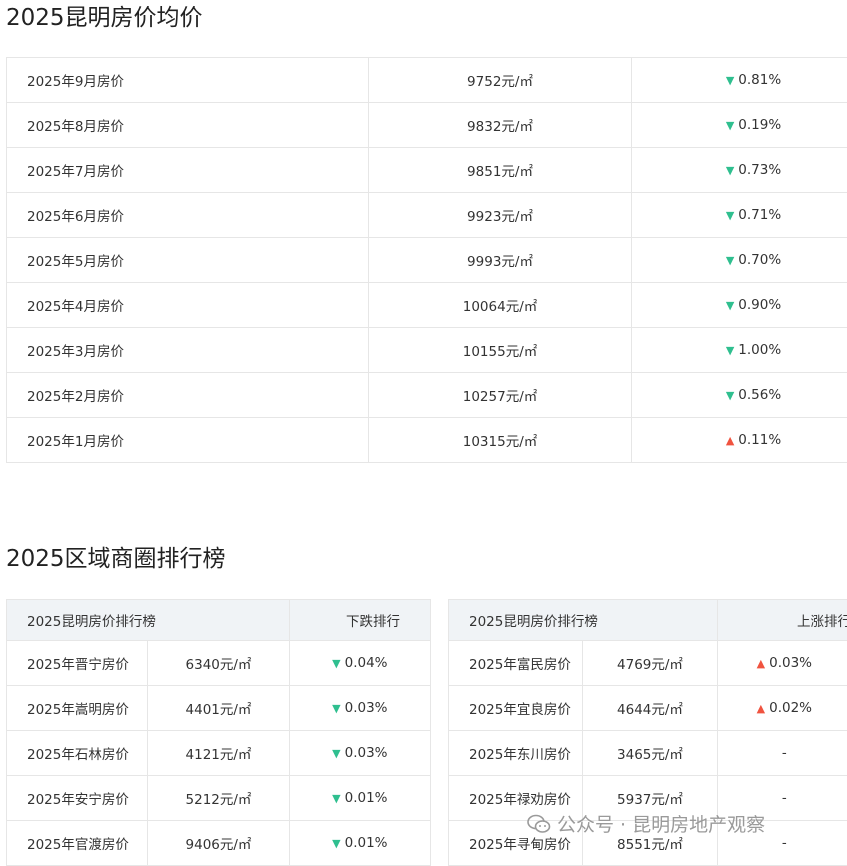 This screenshot has width=847, height=866. I want to click on table-row: 2025年5月房价9993元/㎡▼0.70%, so click(427, 260).